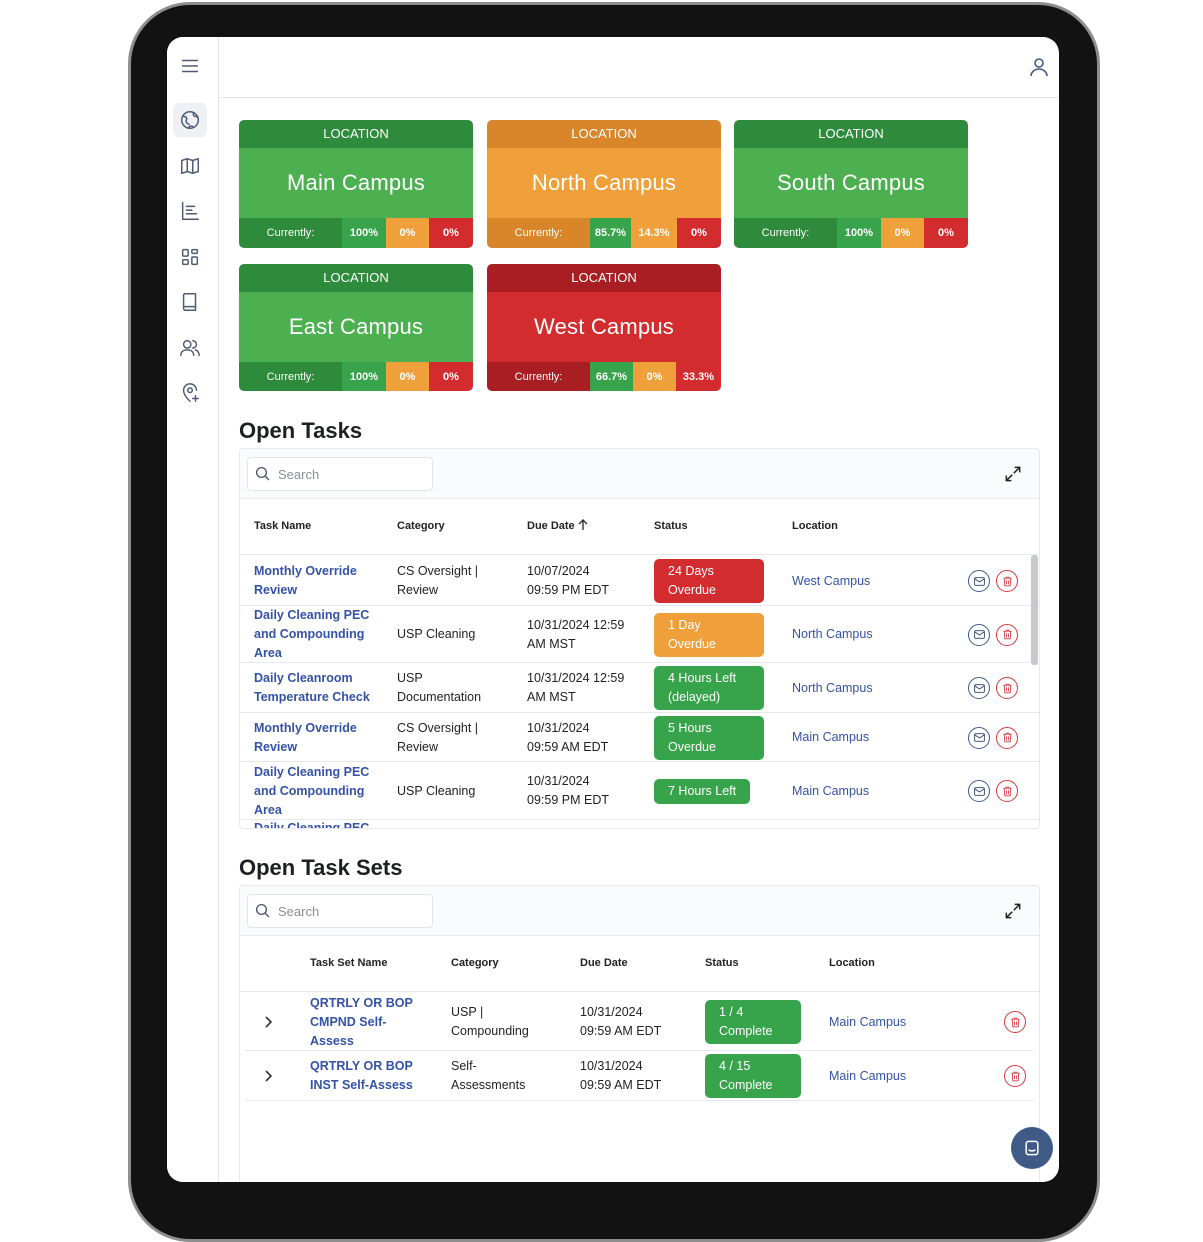 This screenshot has height=1242, width=1203. What do you see at coordinates (654, 233) in the screenshot?
I see `pct-orange: 14.3%` at bounding box center [654, 233].